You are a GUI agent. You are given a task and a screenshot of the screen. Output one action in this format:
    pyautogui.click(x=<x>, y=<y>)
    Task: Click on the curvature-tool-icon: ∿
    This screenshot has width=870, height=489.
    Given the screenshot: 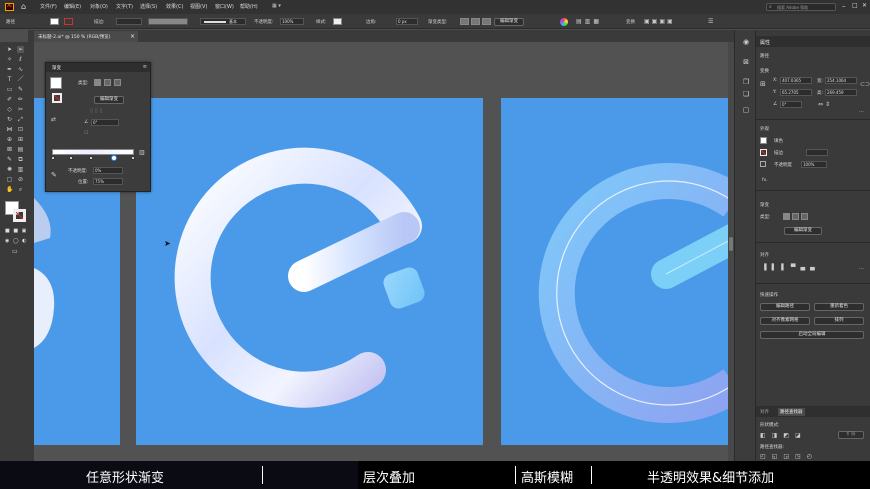 What is the action you would take?
    pyautogui.click(x=20, y=69)
    